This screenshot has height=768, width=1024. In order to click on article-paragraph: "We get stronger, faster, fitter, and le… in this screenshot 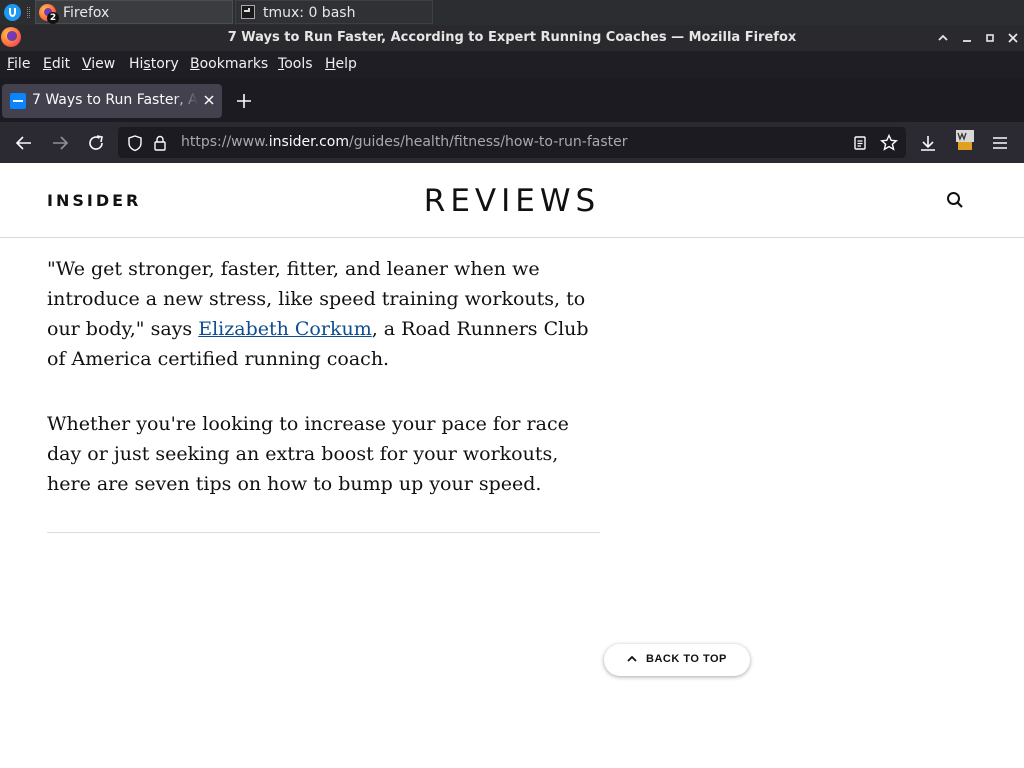, I will do `click(318, 314)`.